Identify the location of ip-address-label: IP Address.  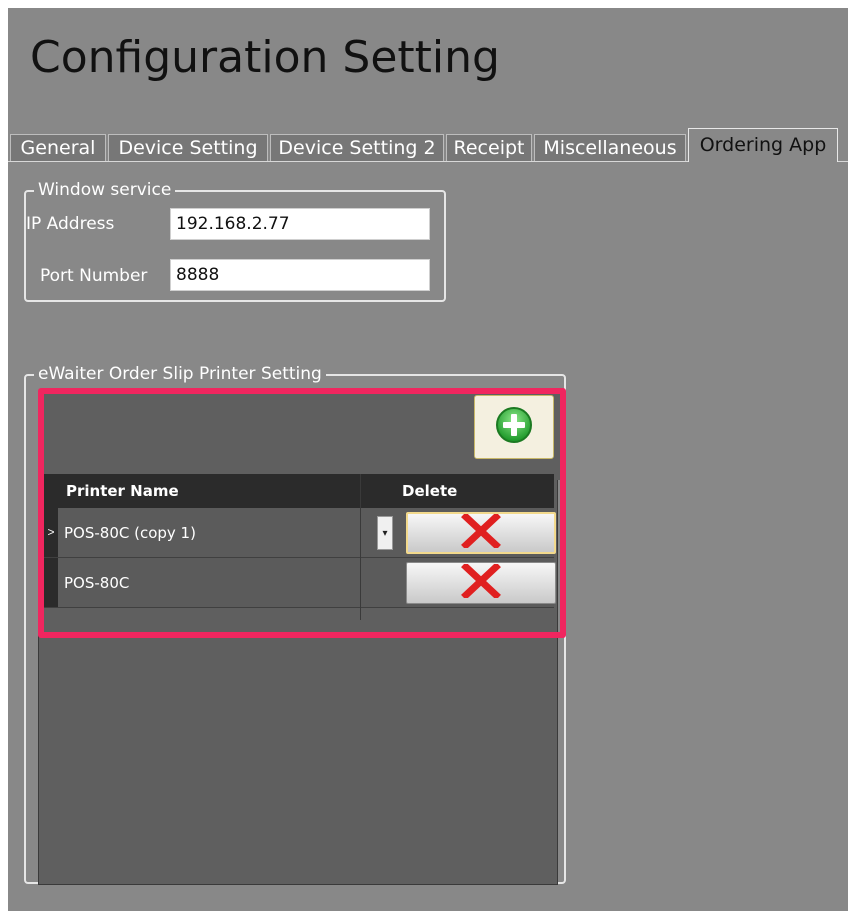
(70, 224).